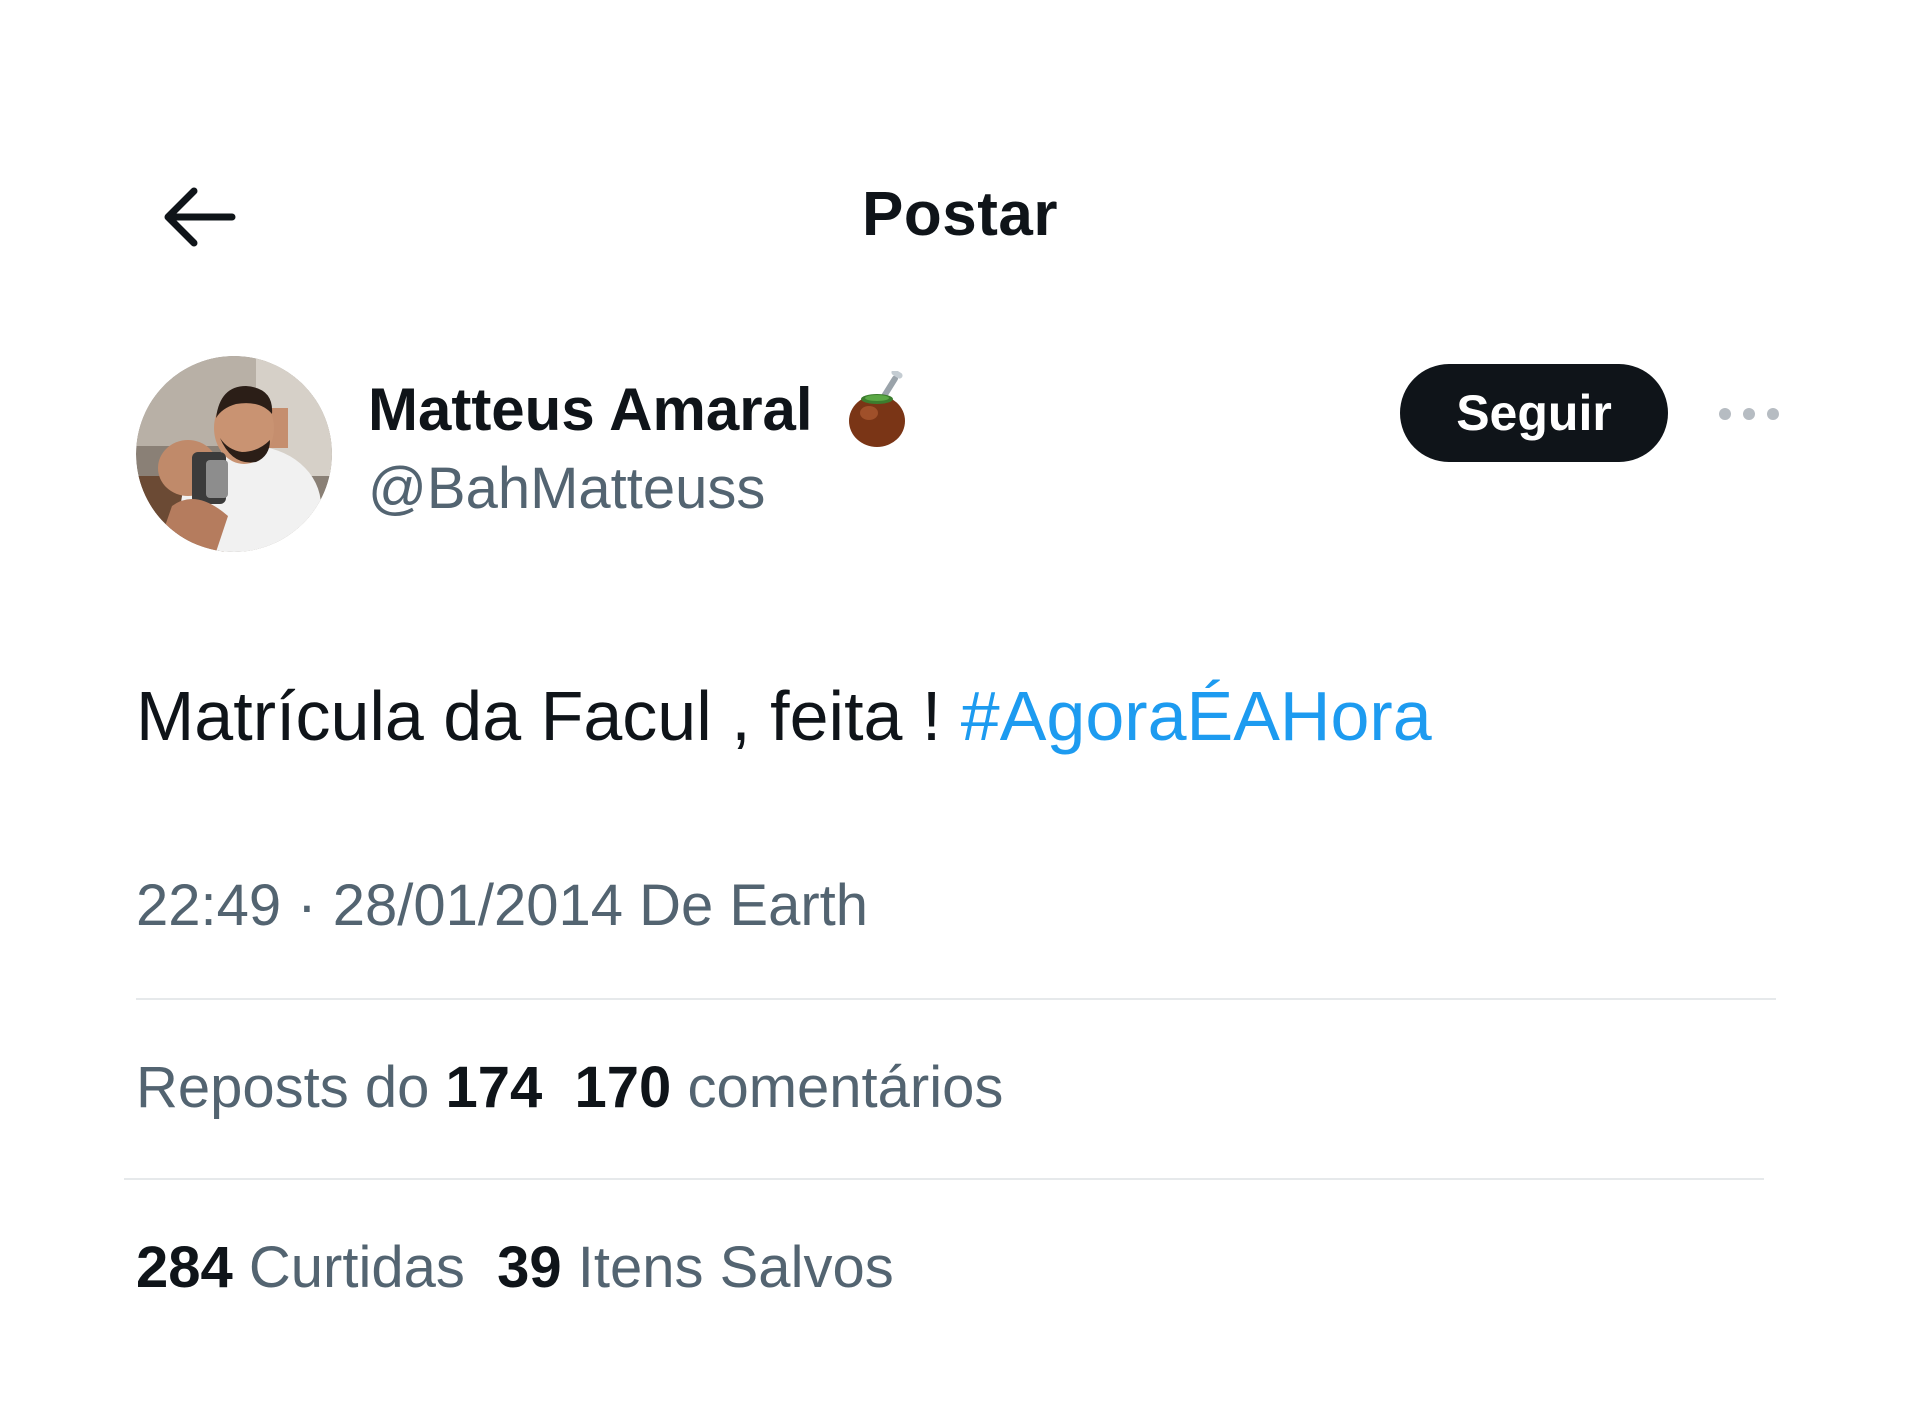 Image resolution: width=1920 pixels, height=1419 pixels. Describe the element at coordinates (845, 1087) in the screenshot. I see `comments-label: comentários` at that location.